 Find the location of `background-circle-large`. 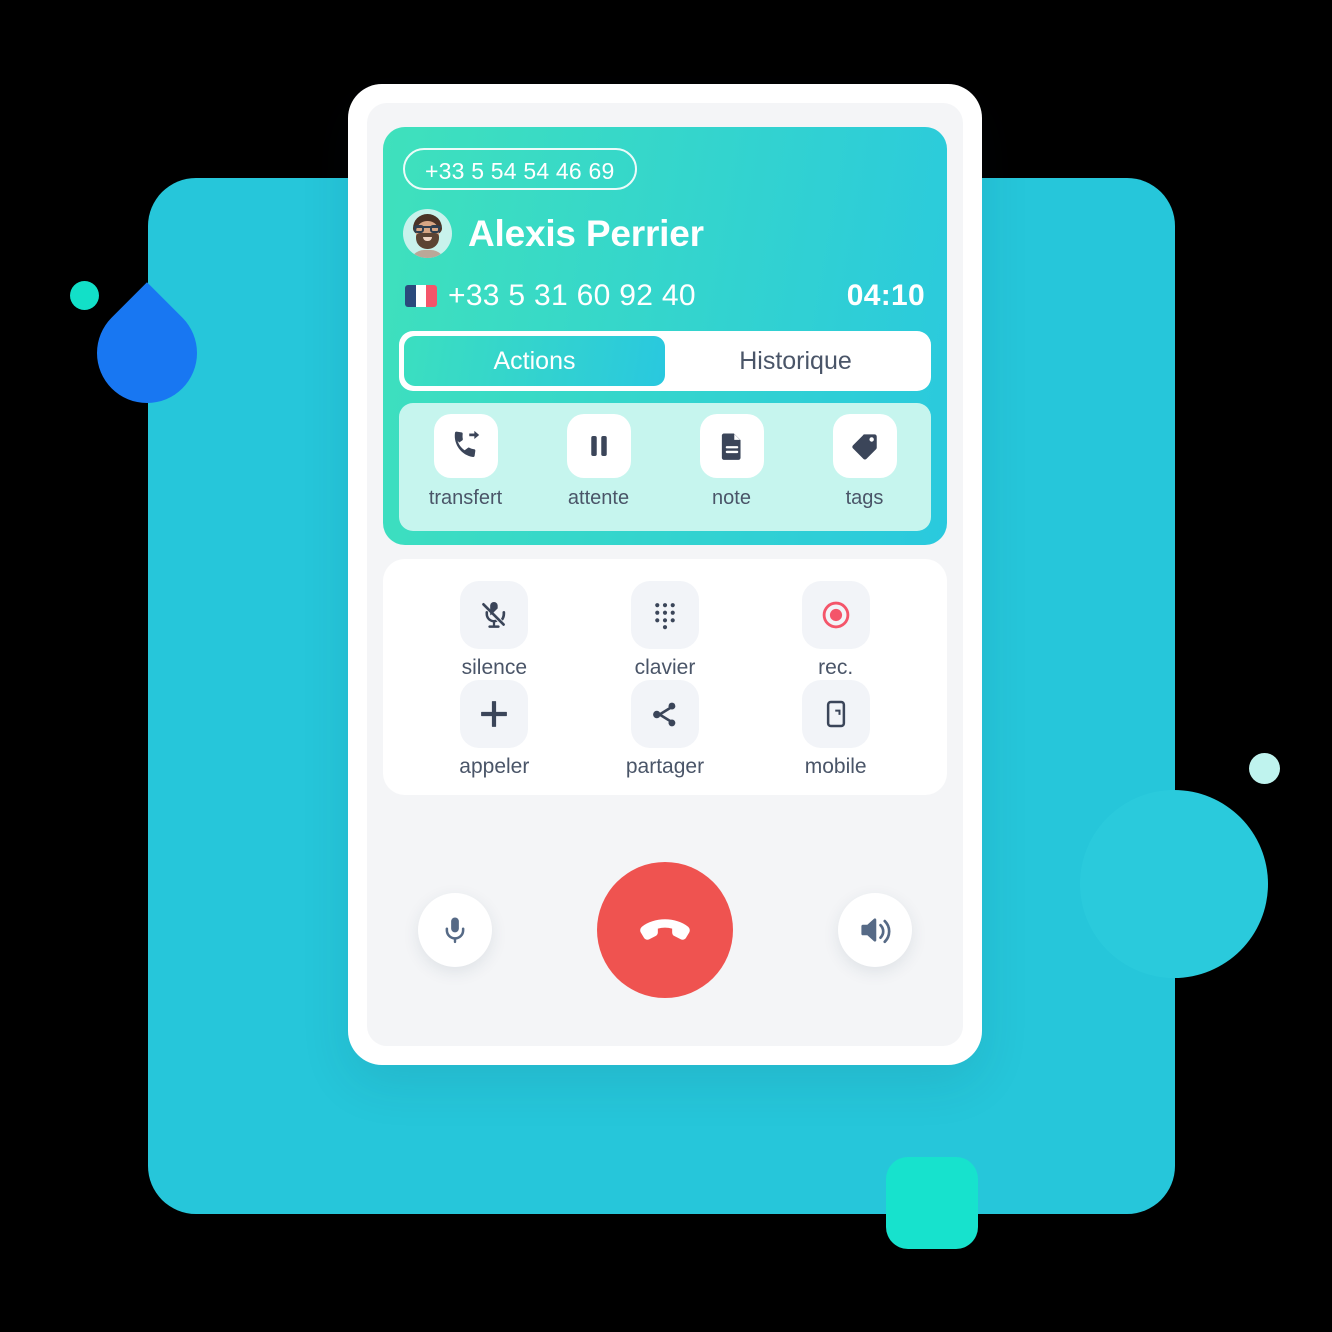

background-circle-large is located at coordinates (1174, 884).